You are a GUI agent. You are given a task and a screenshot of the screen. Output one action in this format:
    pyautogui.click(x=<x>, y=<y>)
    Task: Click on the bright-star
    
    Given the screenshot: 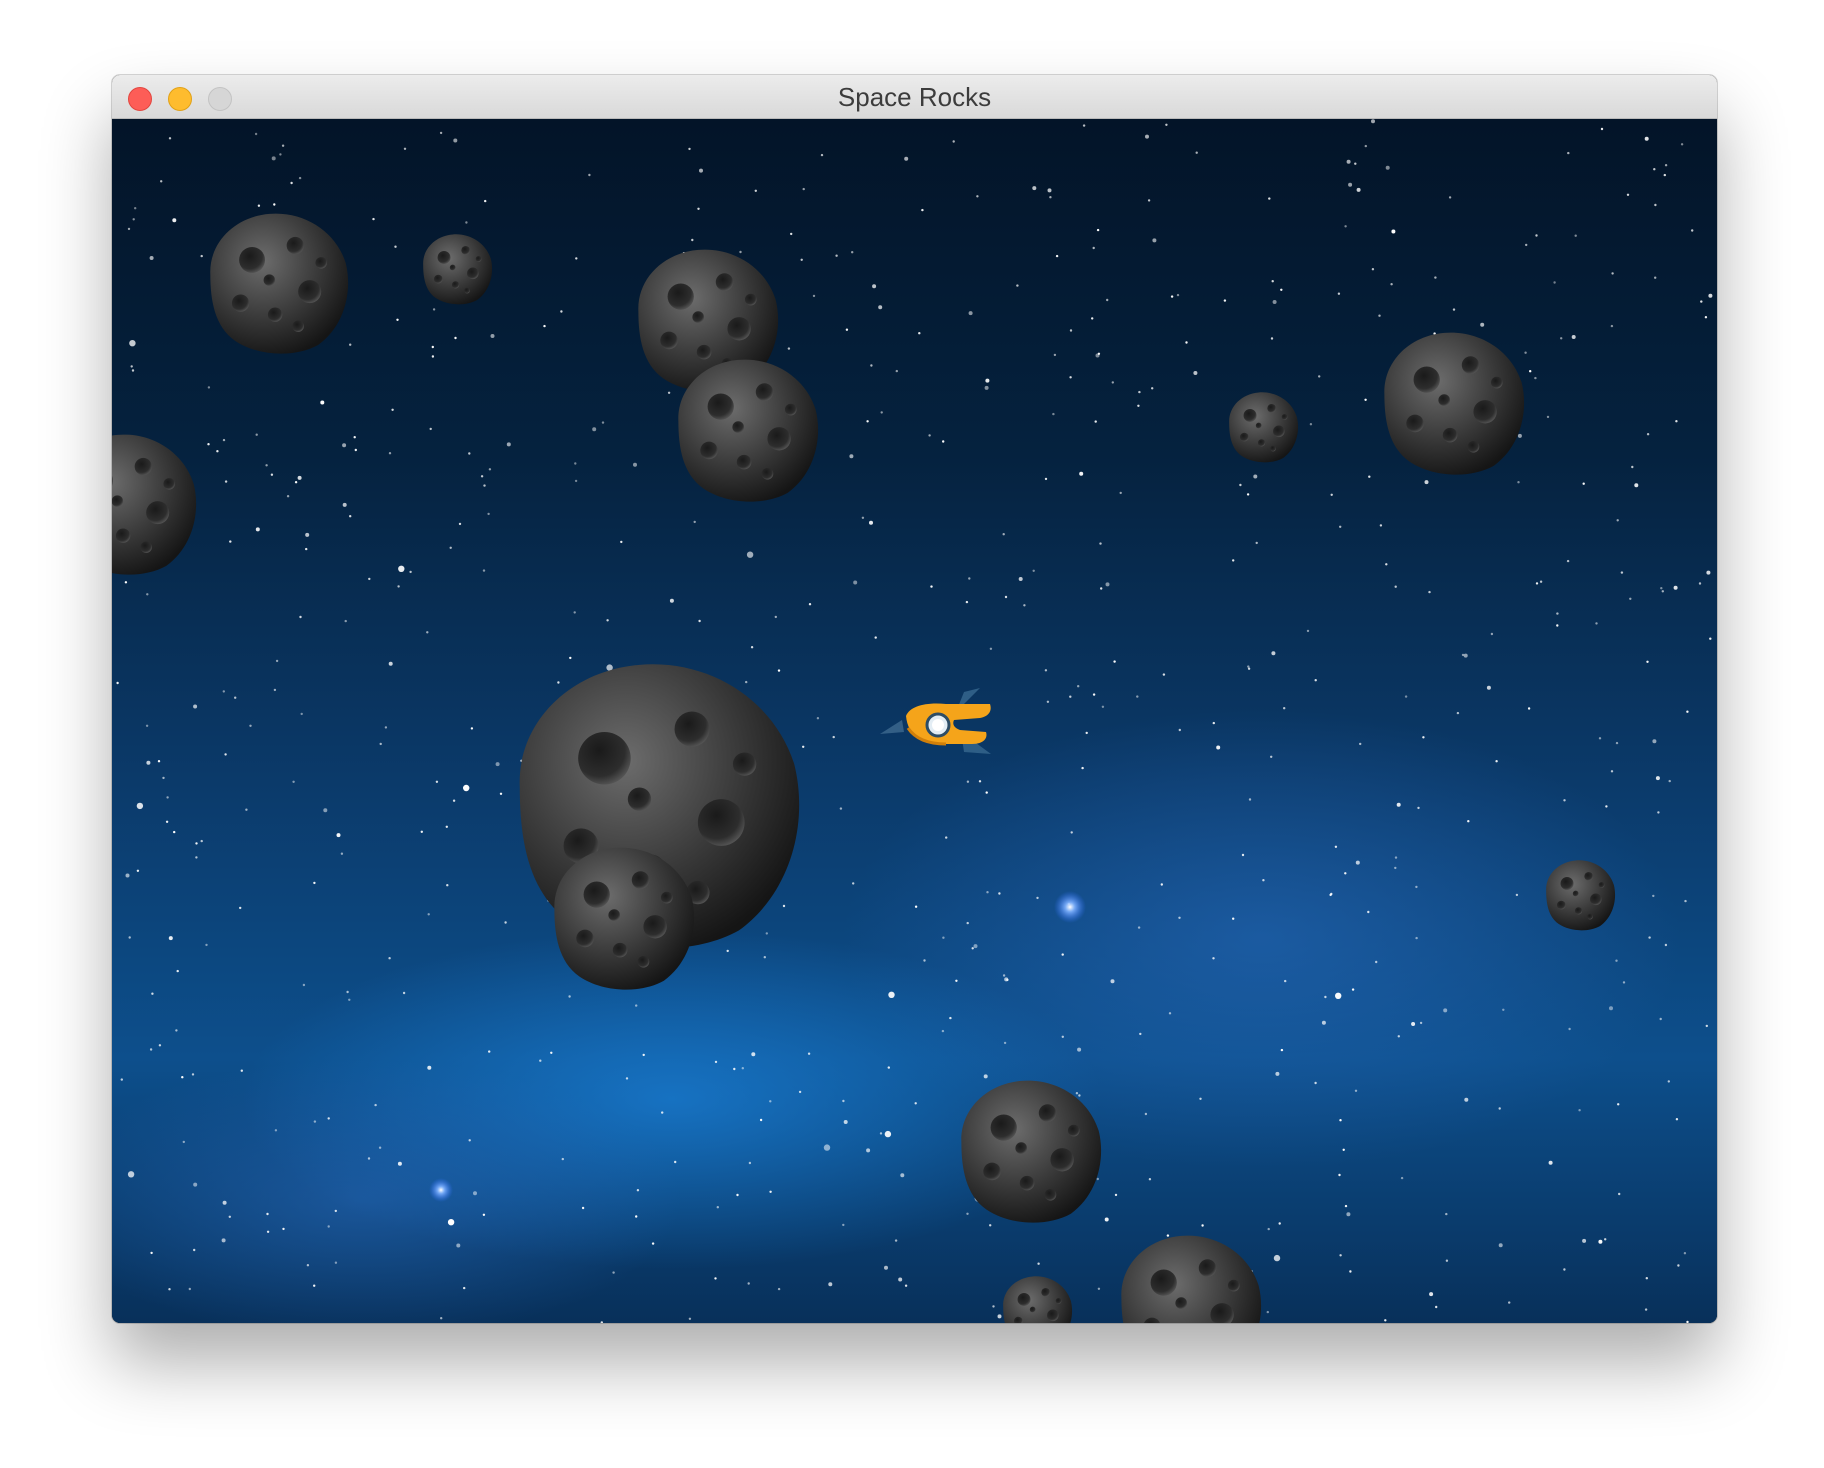 What is the action you would take?
    pyautogui.click(x=441, y=1190)
    